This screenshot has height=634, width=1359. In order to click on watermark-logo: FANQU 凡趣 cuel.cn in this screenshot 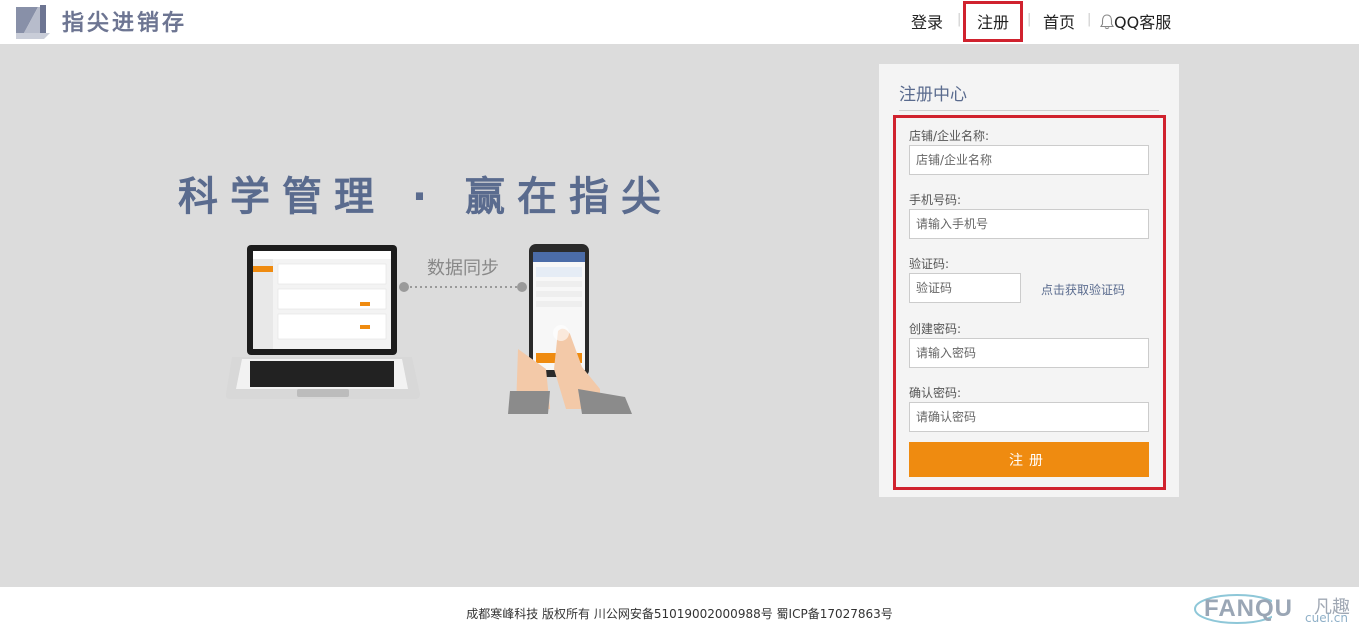, I will do `click(1275, 610)`.